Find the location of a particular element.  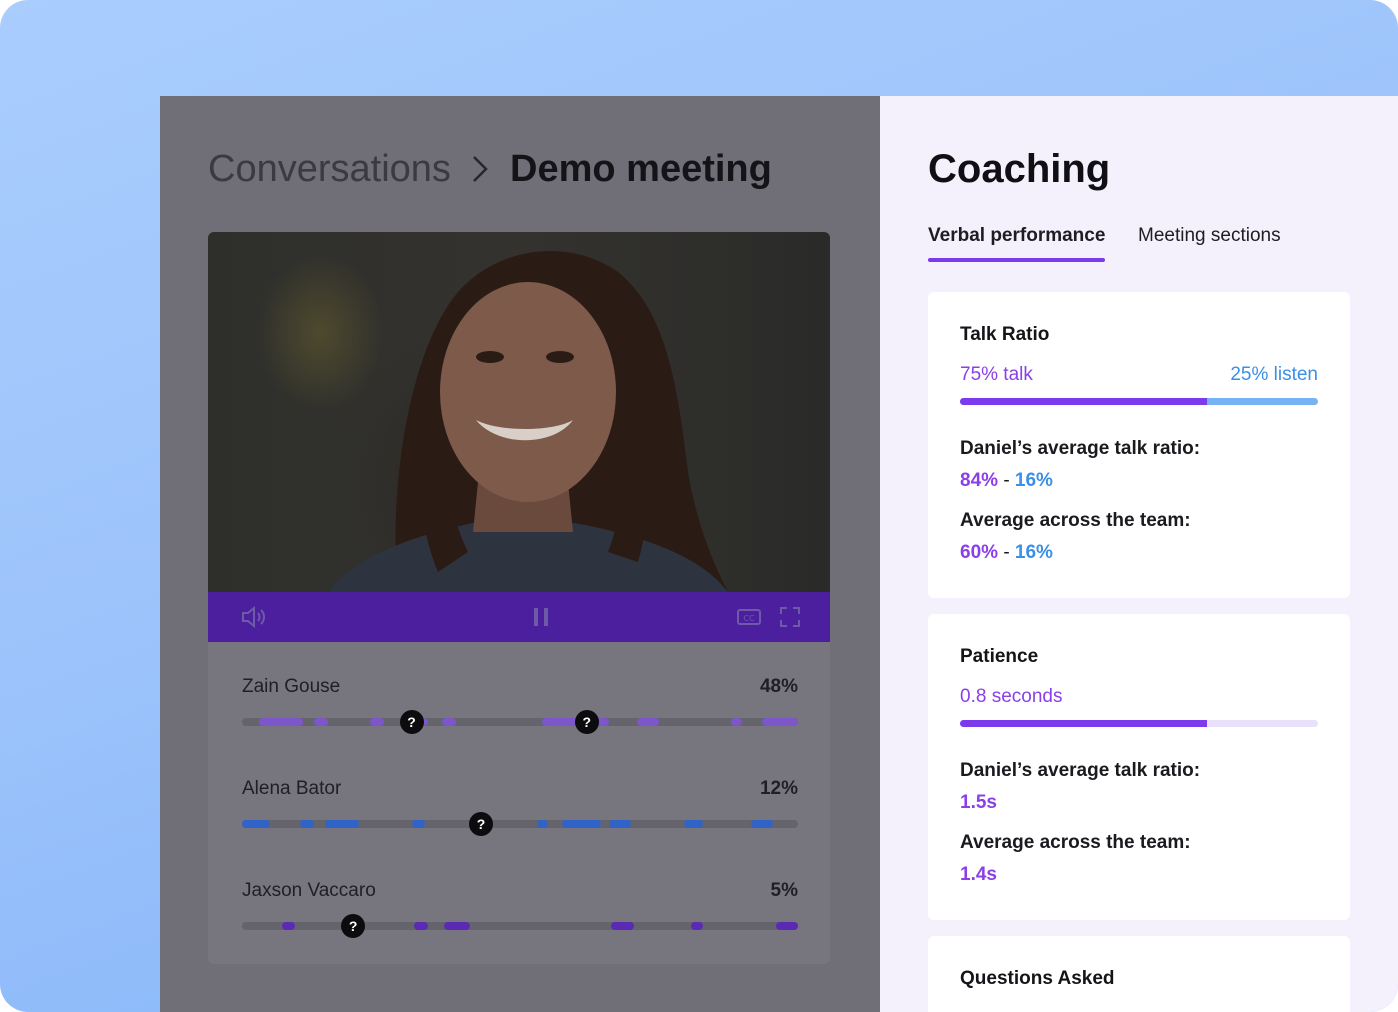

talk-label: 75% talk is located at coordinates (996, 374).